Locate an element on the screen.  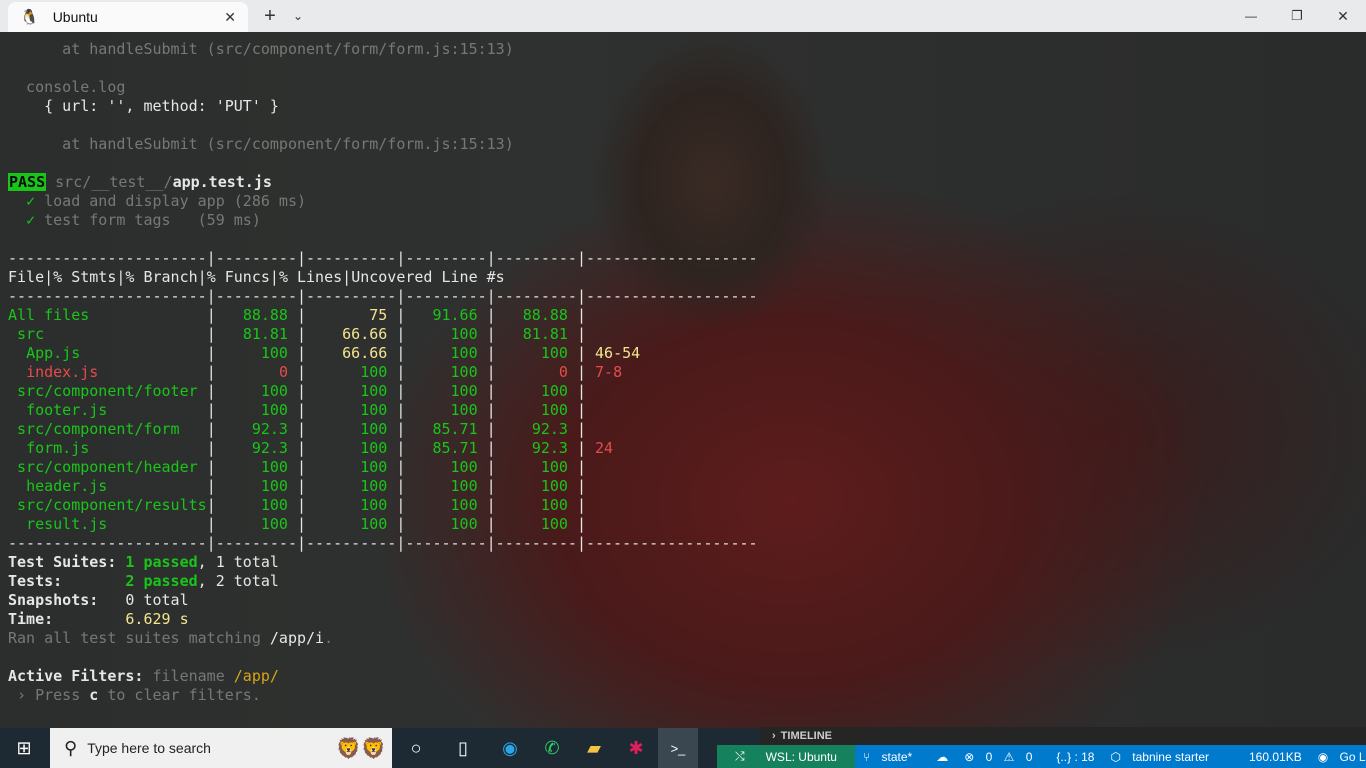
cortana-icon: ○ is located at coordinates (416, 748).